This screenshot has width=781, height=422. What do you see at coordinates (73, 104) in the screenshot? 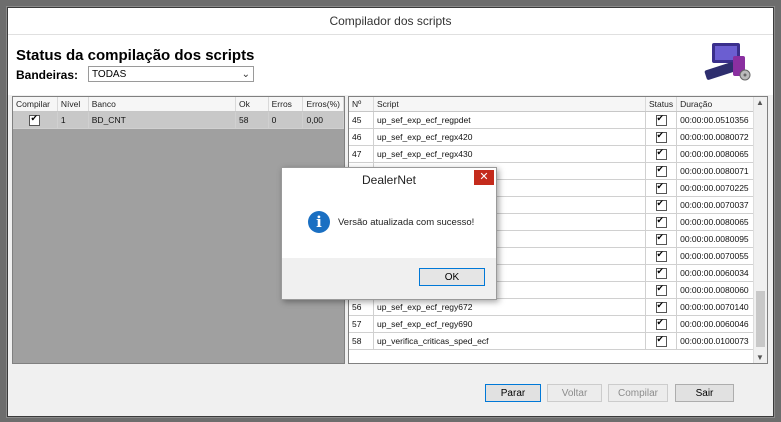
I see `col-nivel: Nível` at bounding box center [73, 104].